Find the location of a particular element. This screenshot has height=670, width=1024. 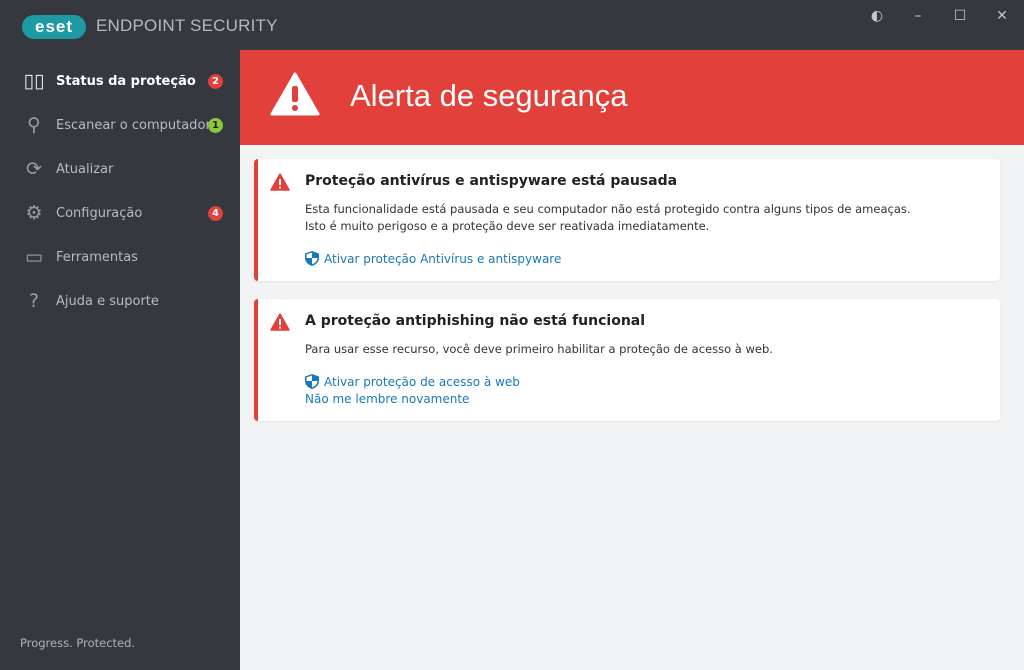

sidebar-item-label: Ferramentas is located at coordinates (97, 257).